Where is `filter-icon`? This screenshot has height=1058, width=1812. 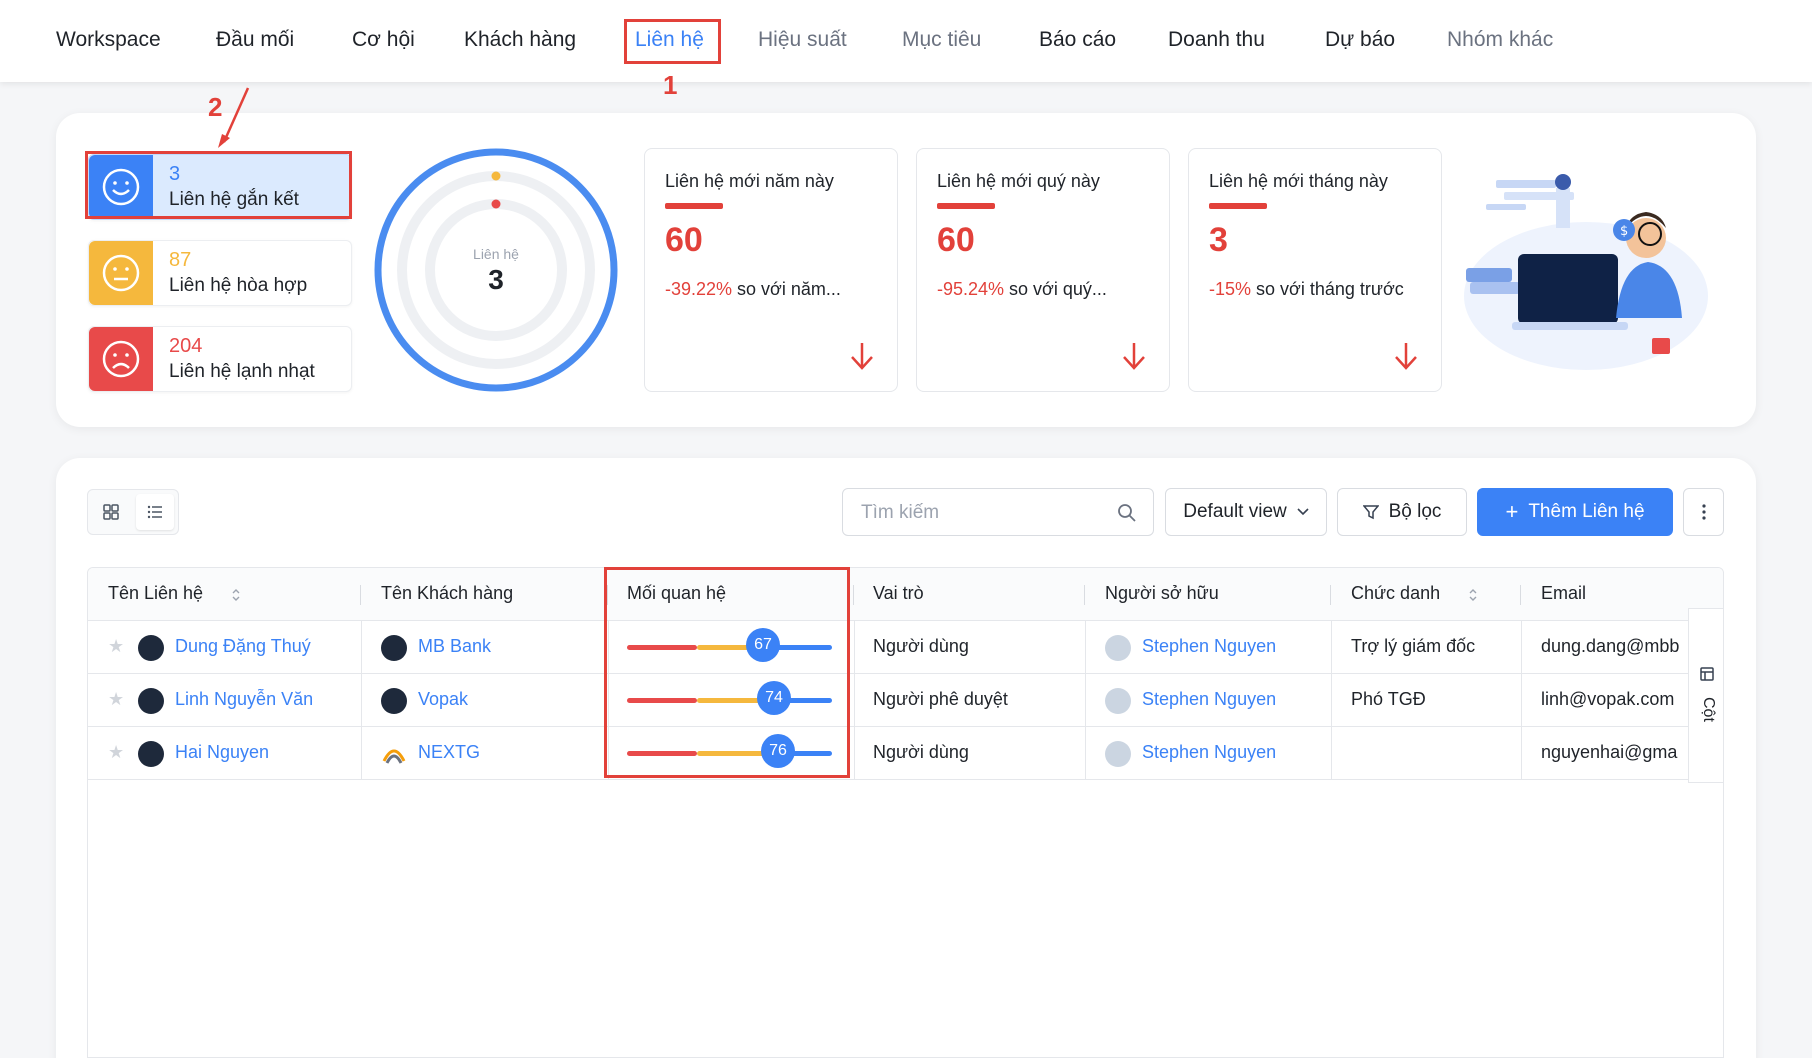 filter-icon is located at coordinates (1370, 512).